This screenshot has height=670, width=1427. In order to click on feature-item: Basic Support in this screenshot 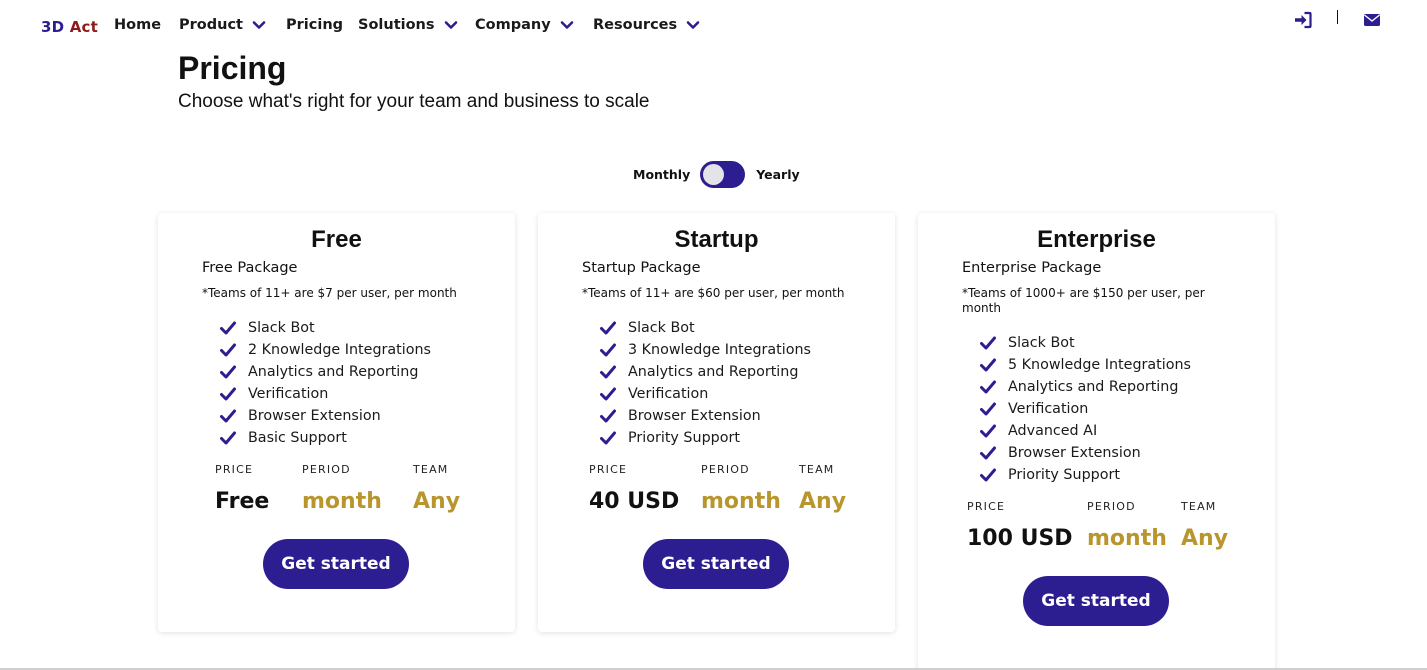, I will do `click(325, 438)`.